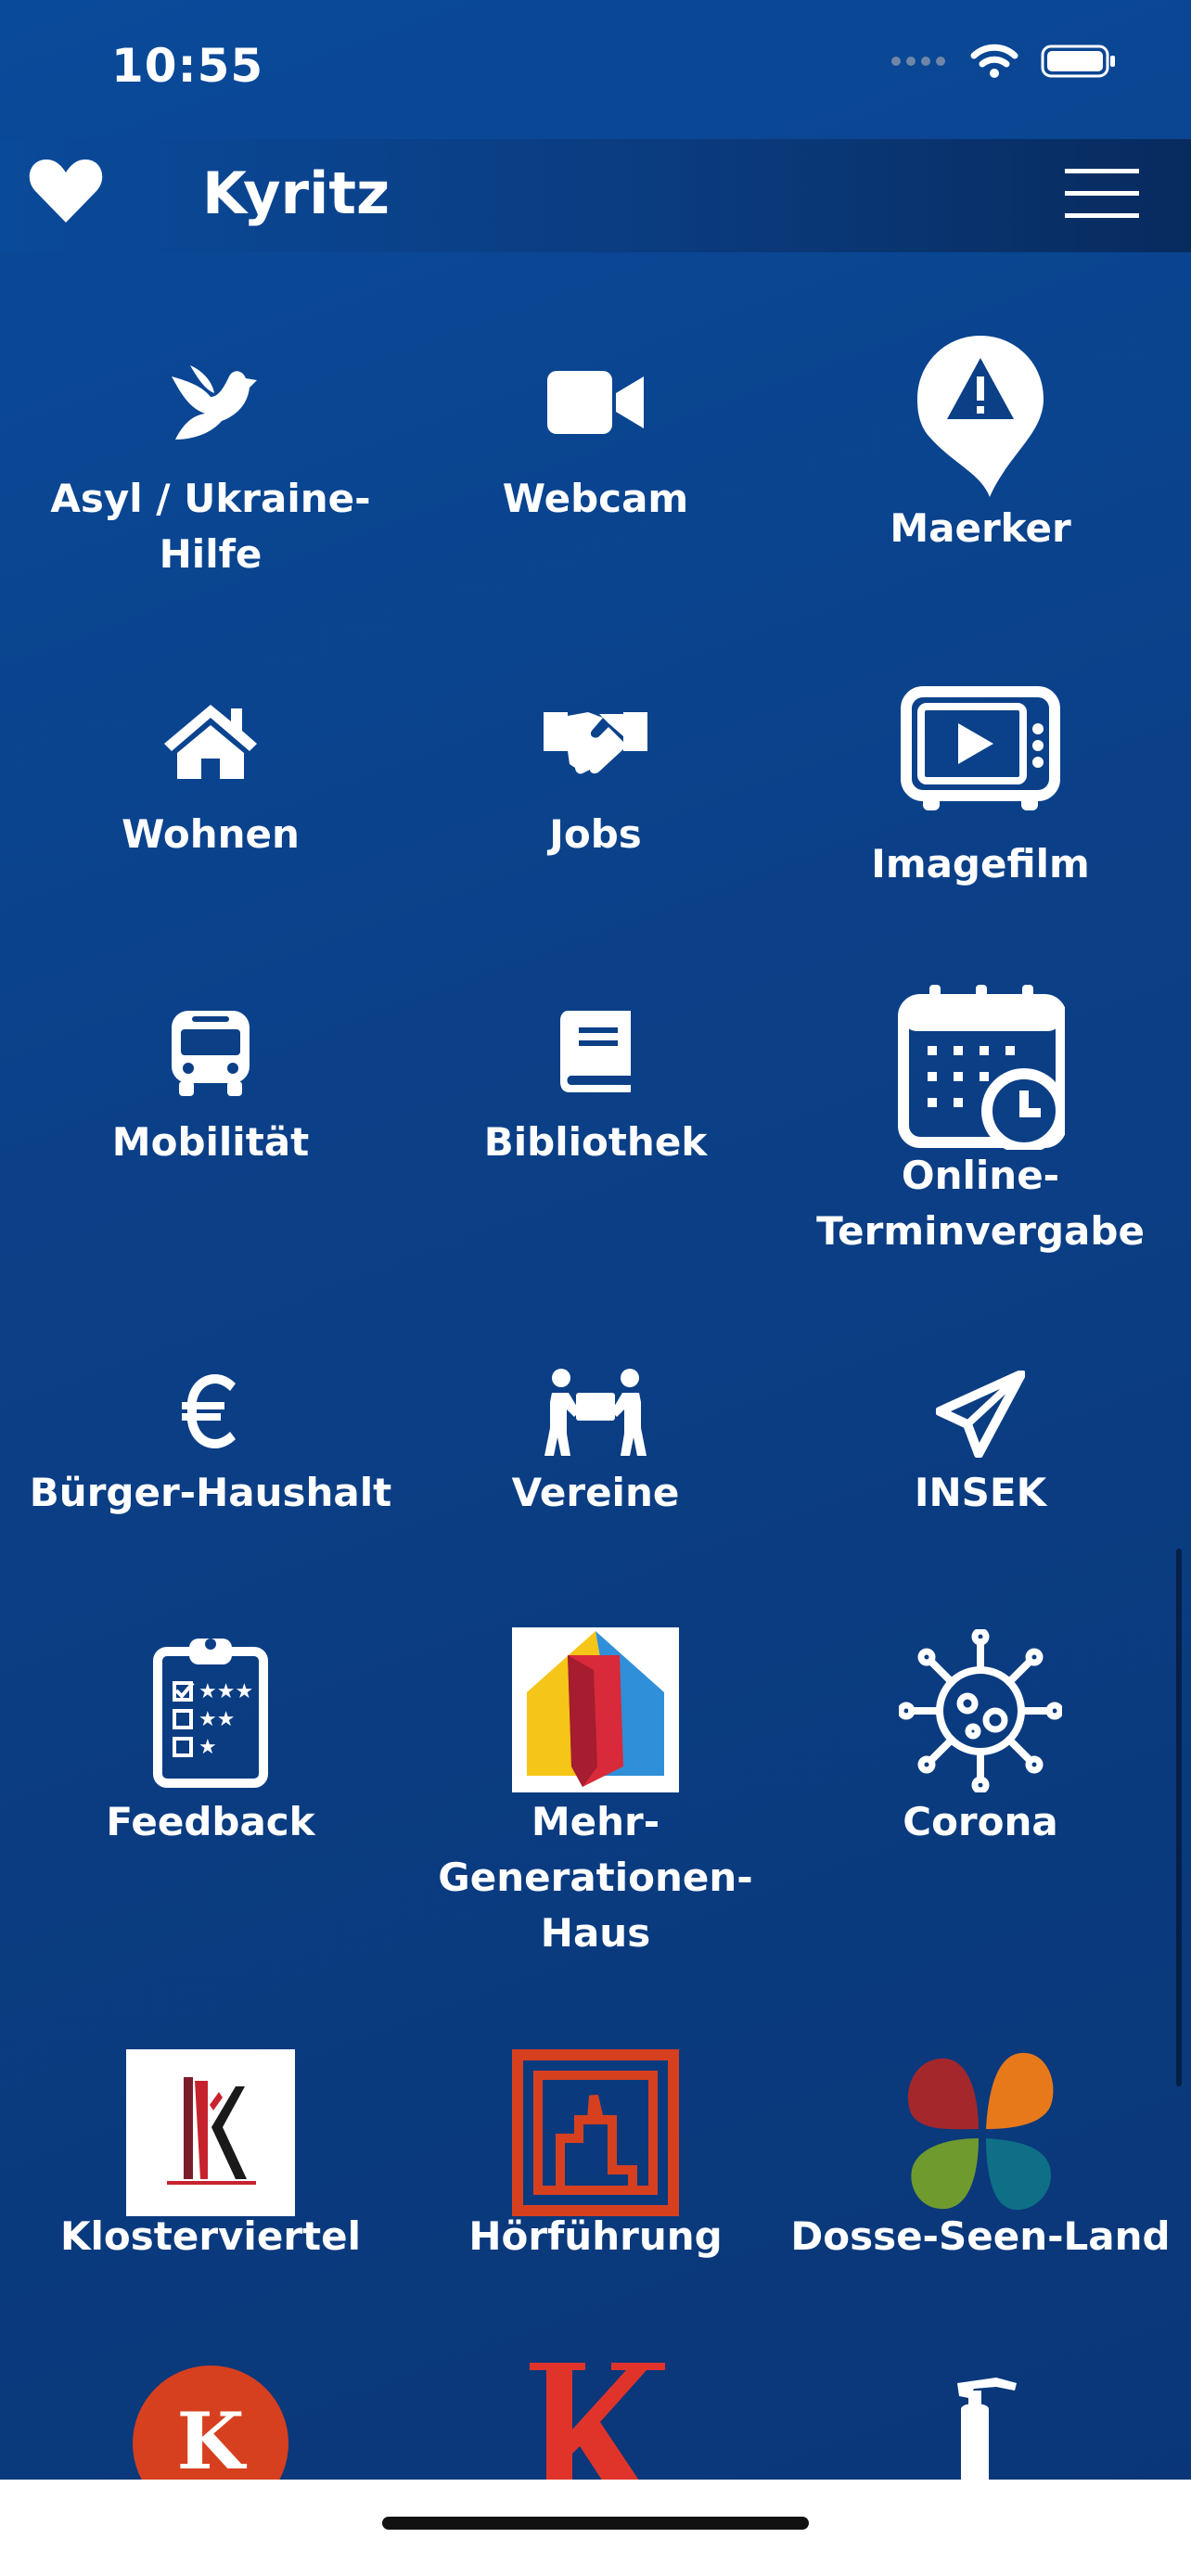 This screenshot has width=1191, height=2576. I want to click on battery-icon, so click(1078, 61).